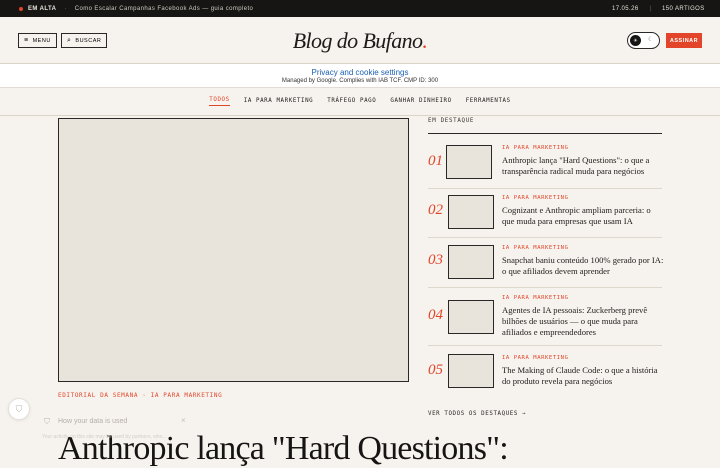  I want to click on cookie-popup-title: How your data is used, so click(93, 421).